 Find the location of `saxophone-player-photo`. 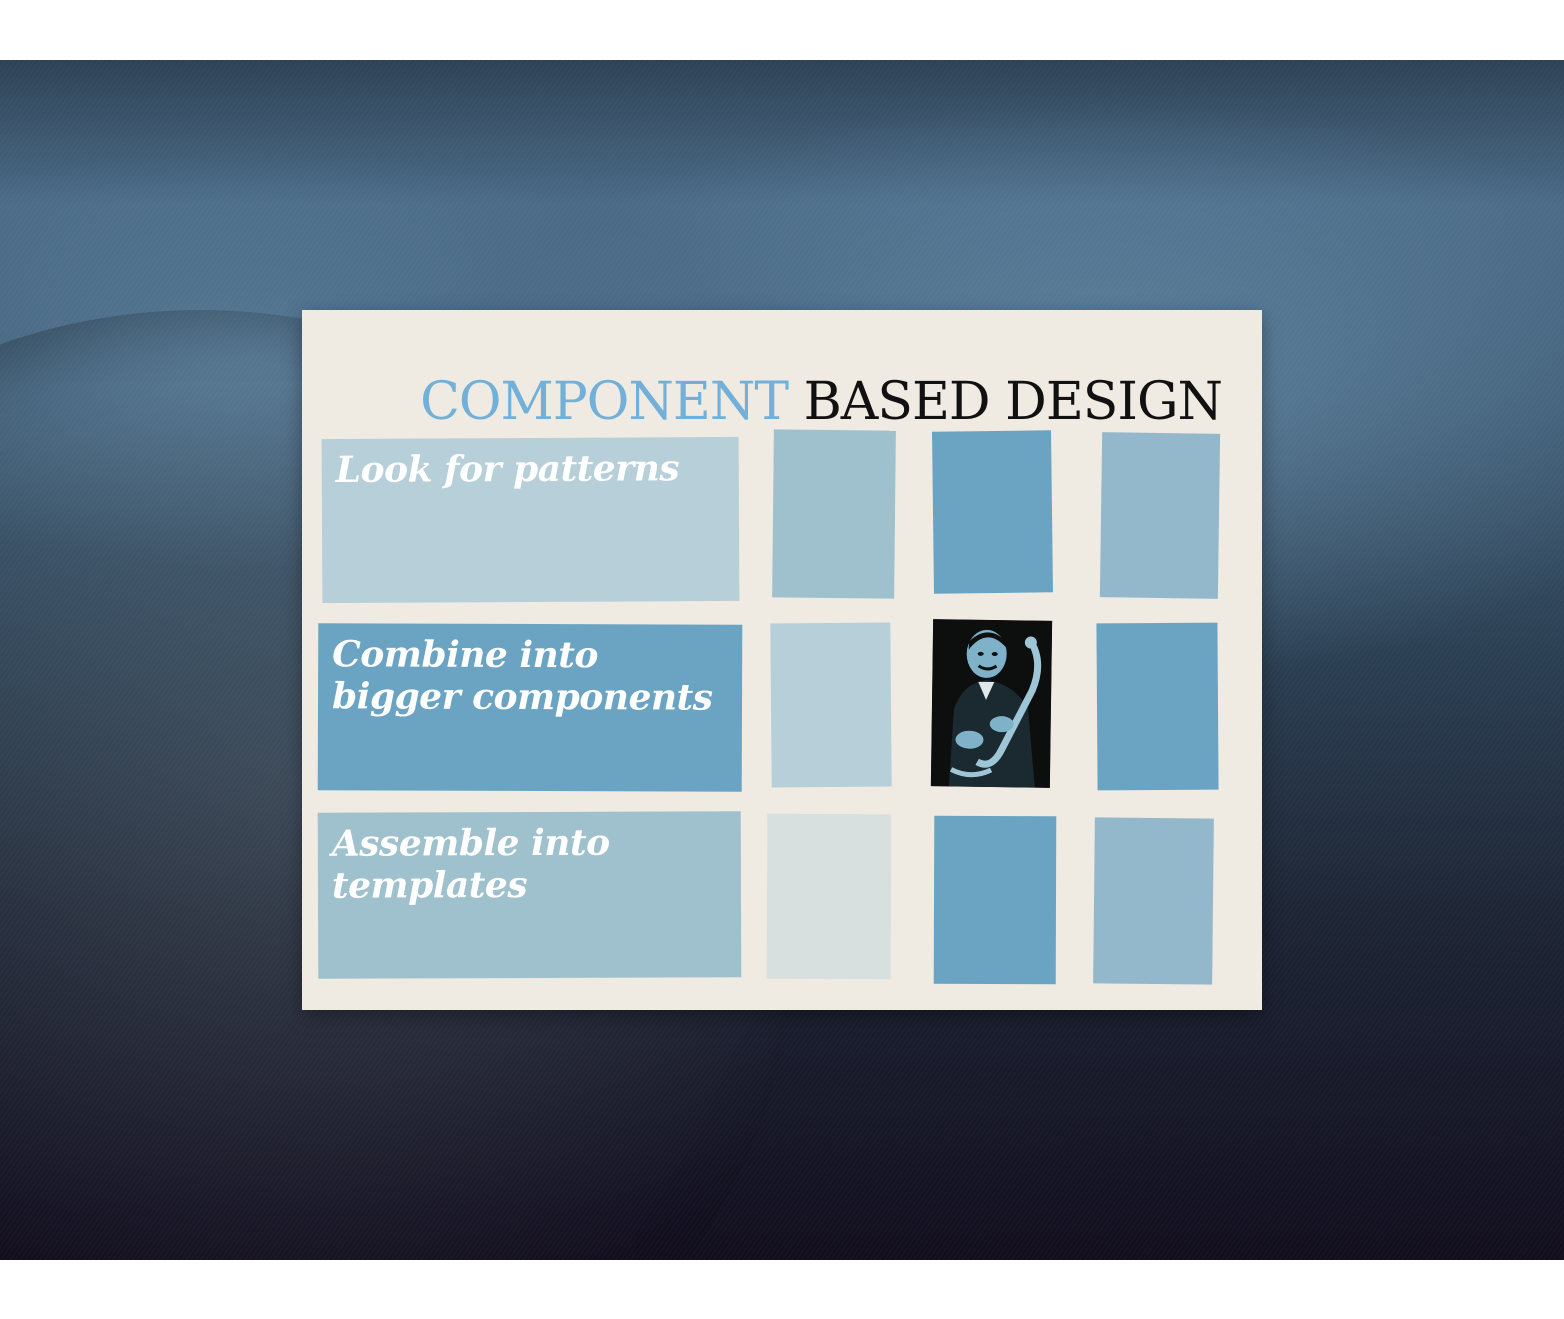

saxophone-player-photo is located at coordinates (991, 703).